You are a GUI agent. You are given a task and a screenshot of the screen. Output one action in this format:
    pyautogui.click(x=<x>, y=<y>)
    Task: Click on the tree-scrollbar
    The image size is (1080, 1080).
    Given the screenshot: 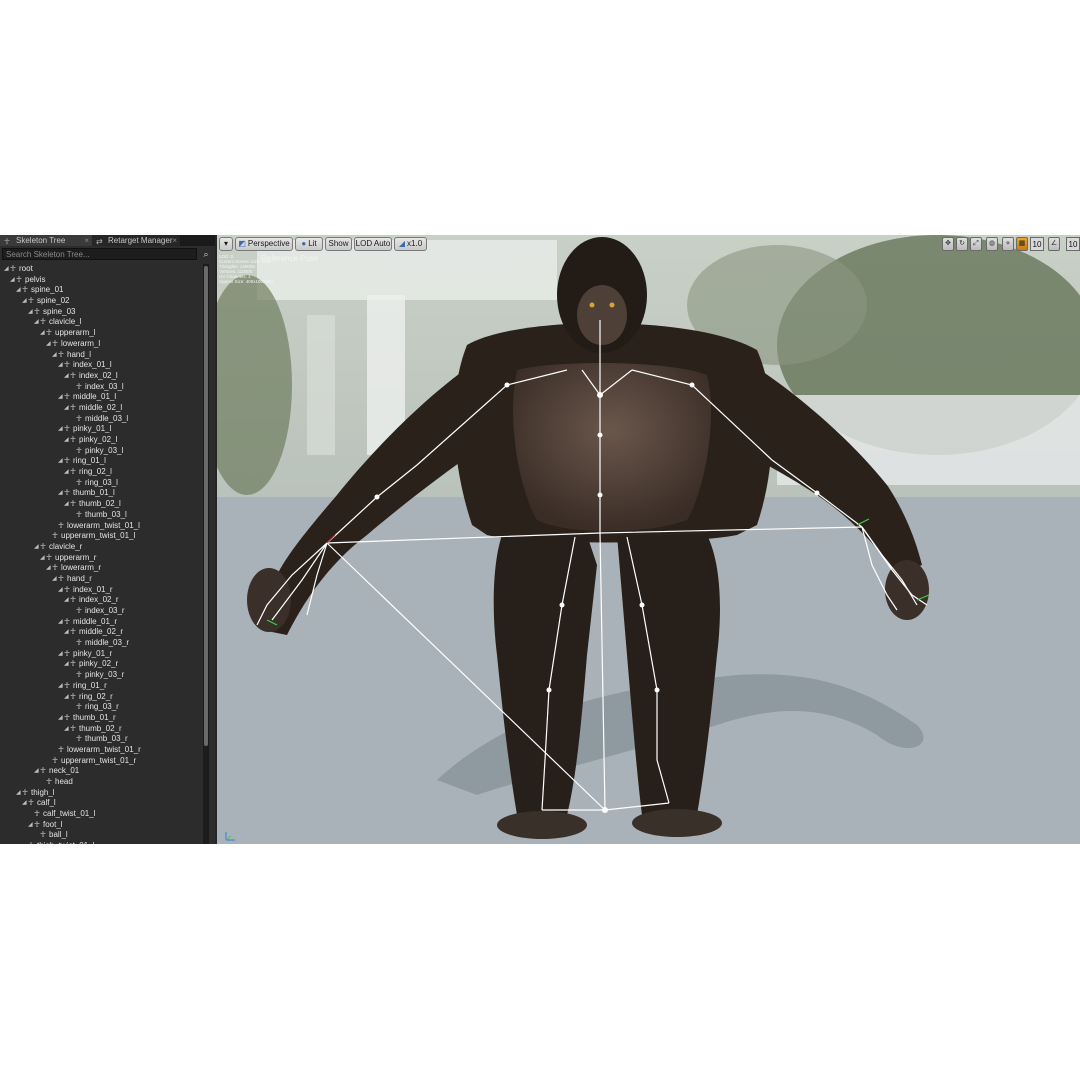 What is the action you would take?
    pyautogui.click(x=206, y=554)
    